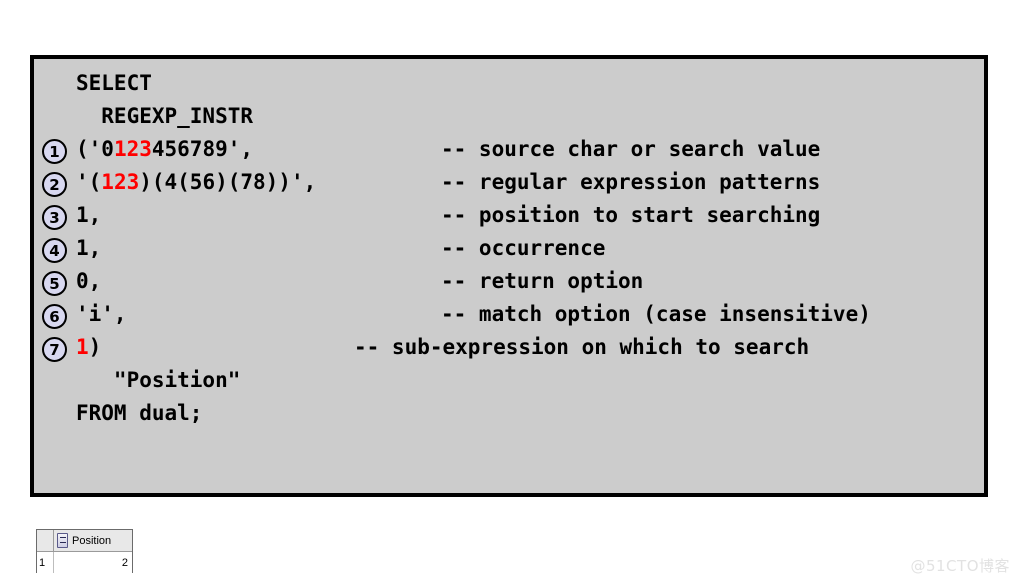 The width and height of the screenshot is (1024, 586). What do you see at coordinates (582, 347) in the screenshot?
I see `code-comment: -- sub-expression on which to search` at bounding box center [582, 347].